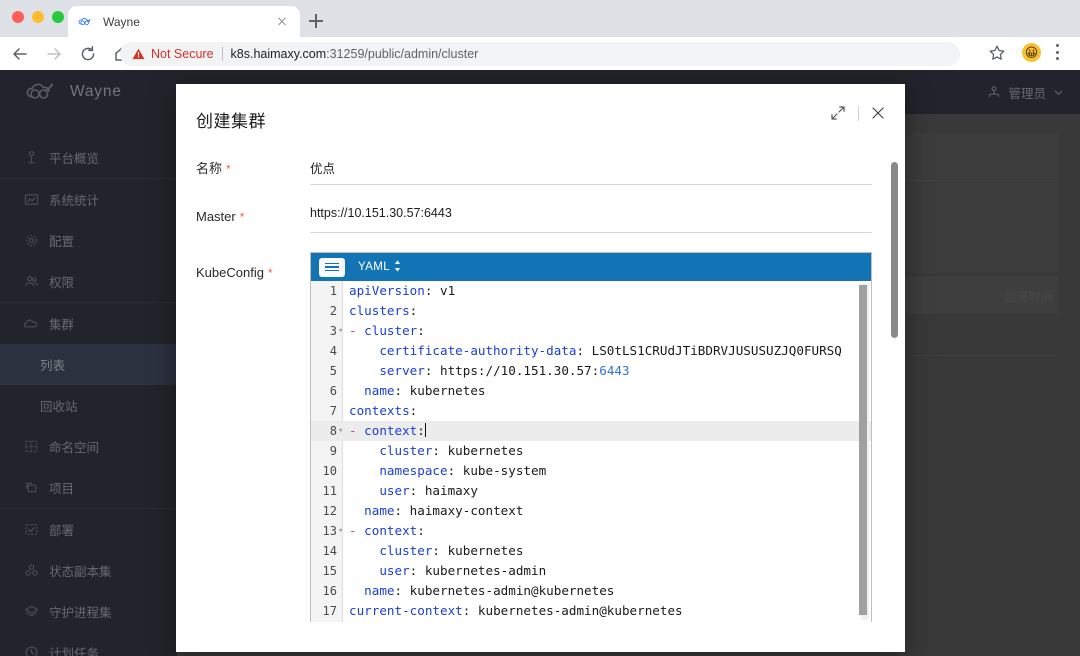  I want to click on code-line: 13 ▾ - context:, so click(591, 531).